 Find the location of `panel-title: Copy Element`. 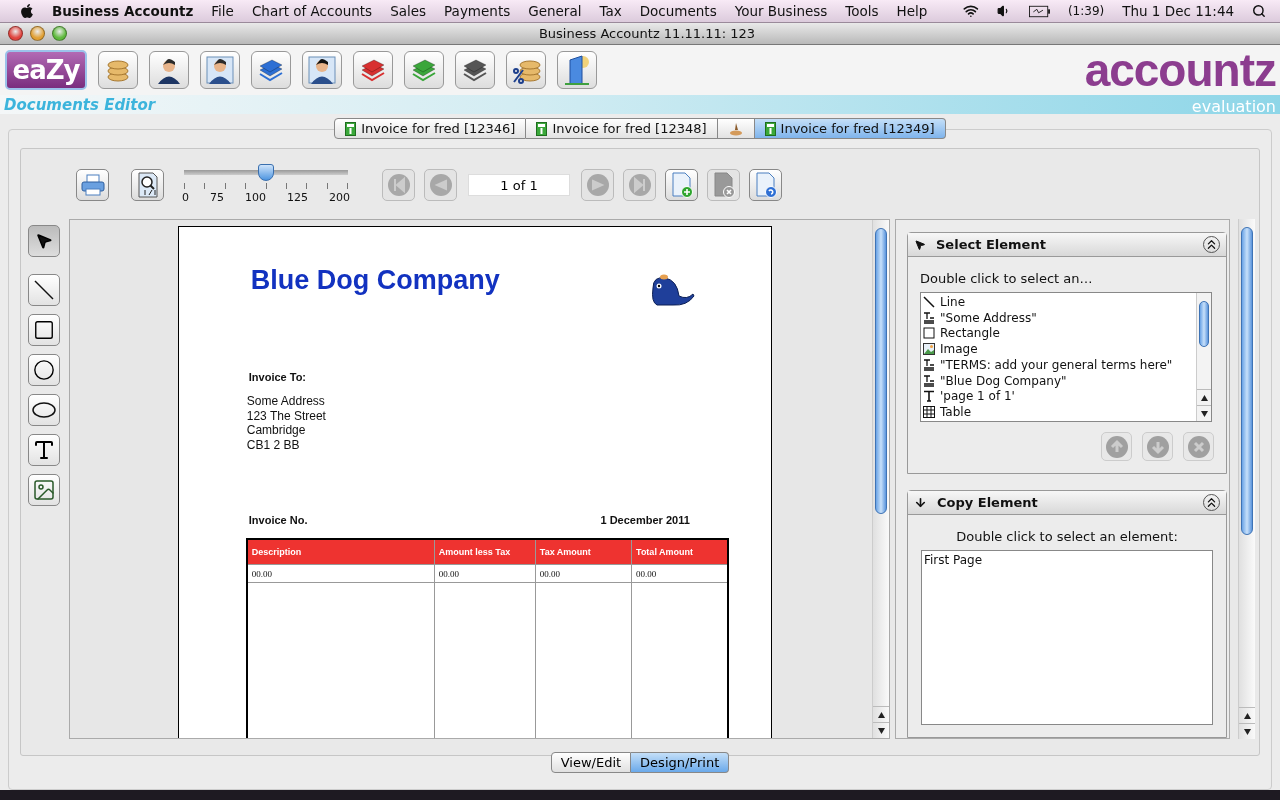

panel-title: Copy Element is located at coordinates (988, 502).